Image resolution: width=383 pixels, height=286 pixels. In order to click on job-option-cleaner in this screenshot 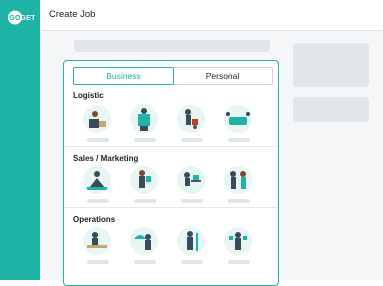, I will do `click(192, 247)`.